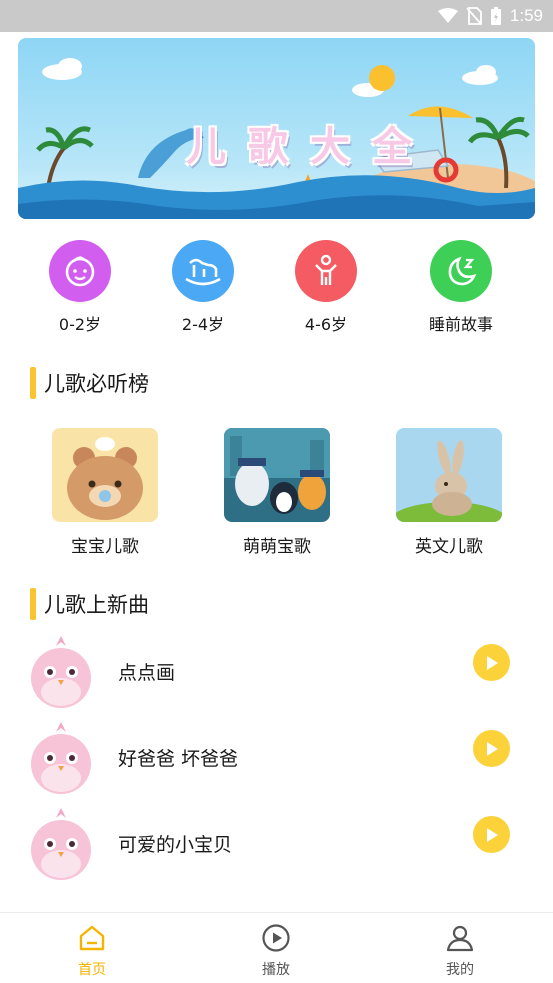 The width and height of the screenshot is (553, 983). Describe the element at coordinates (326, 271) in the screenshot. I see `child-icon` at that location.